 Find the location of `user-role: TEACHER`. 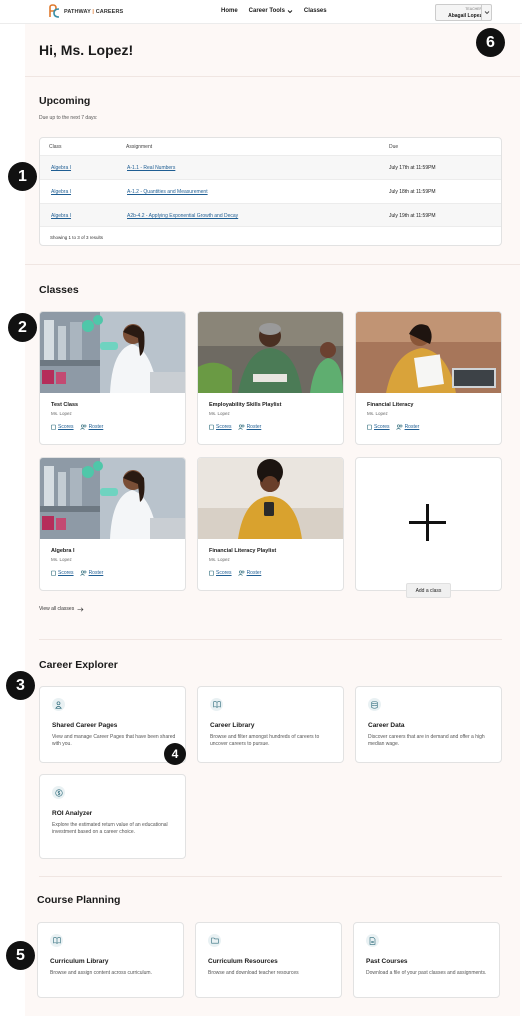

user-role: TEACHER is located at coordinates (473, 9).